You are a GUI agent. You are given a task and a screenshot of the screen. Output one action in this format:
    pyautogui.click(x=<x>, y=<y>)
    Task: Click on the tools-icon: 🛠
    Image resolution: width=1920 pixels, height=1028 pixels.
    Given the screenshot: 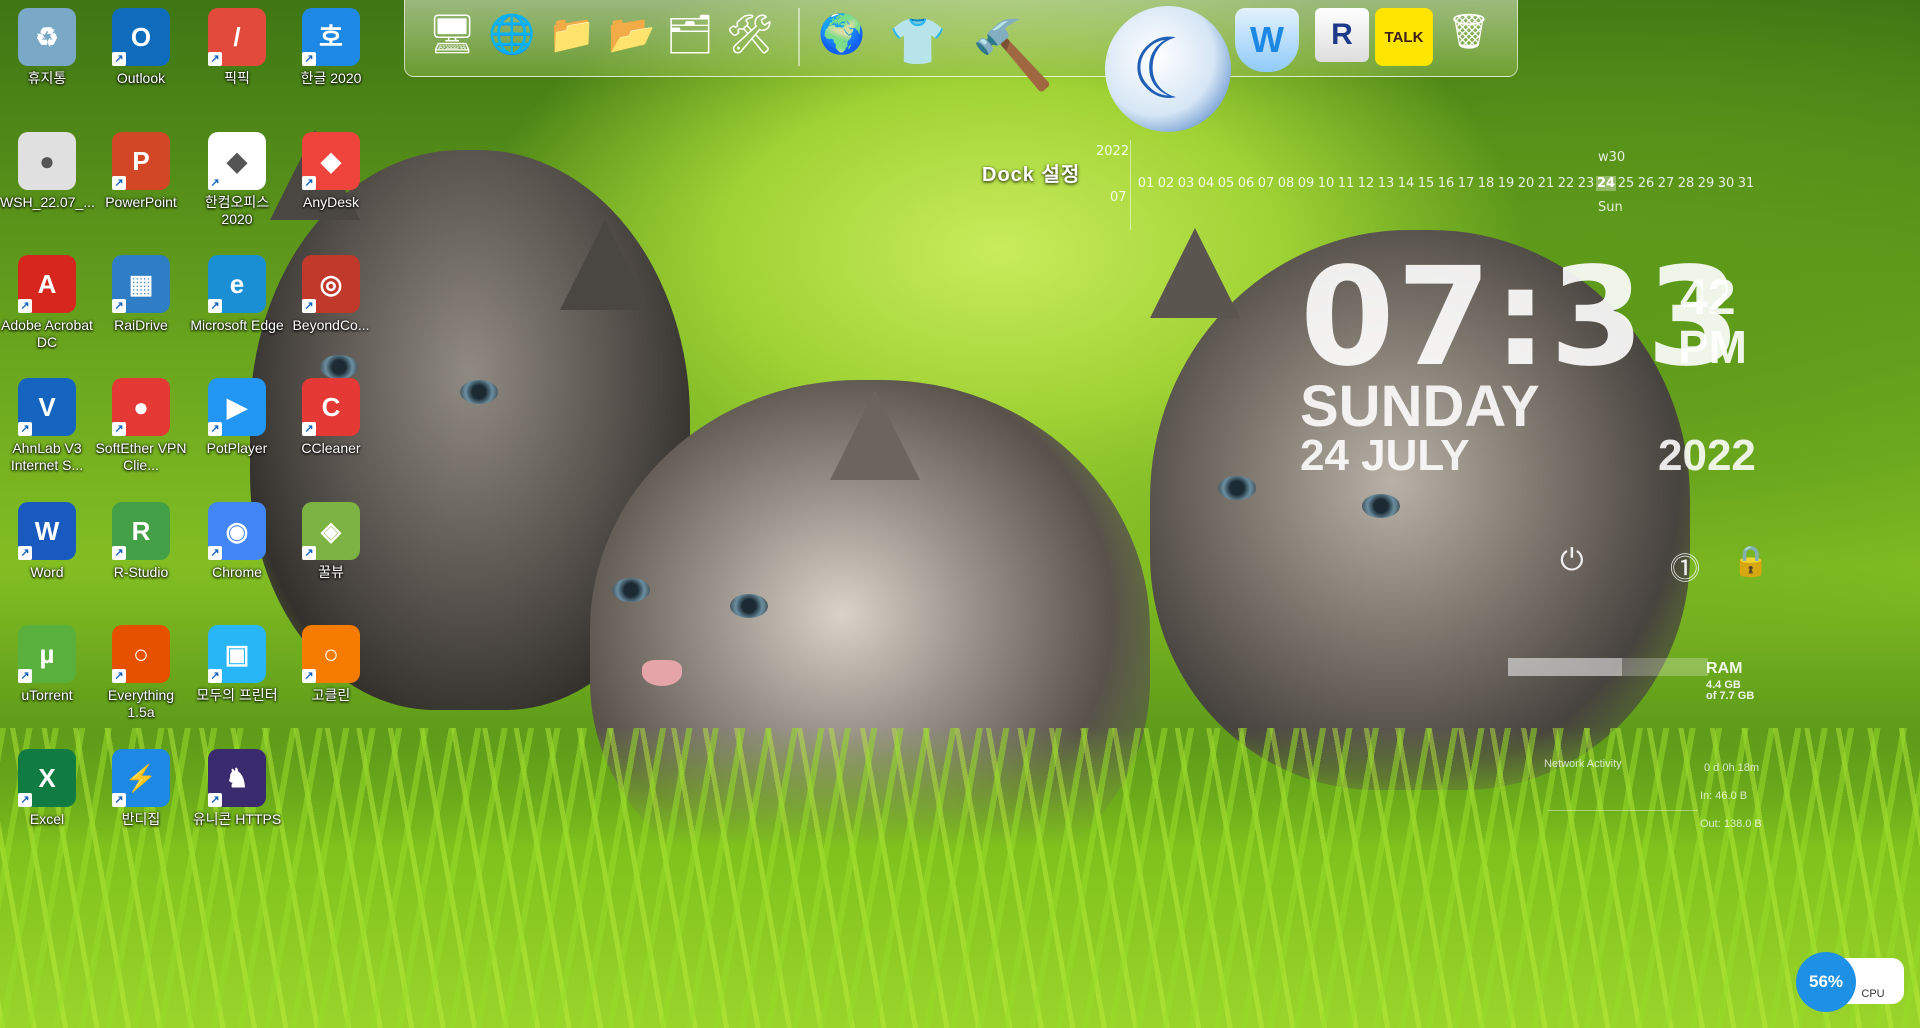 What is the action you would take?
    pyautogui.click(x=750, y=35)
    